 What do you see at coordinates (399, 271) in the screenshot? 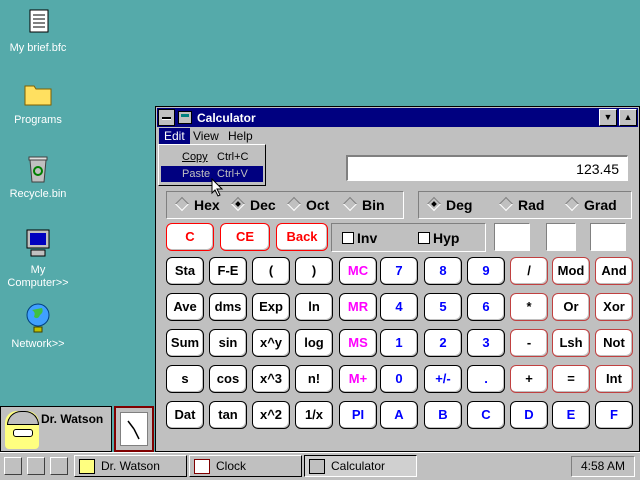
I see `key-7-button: 7` at bounding box center [399, 271].